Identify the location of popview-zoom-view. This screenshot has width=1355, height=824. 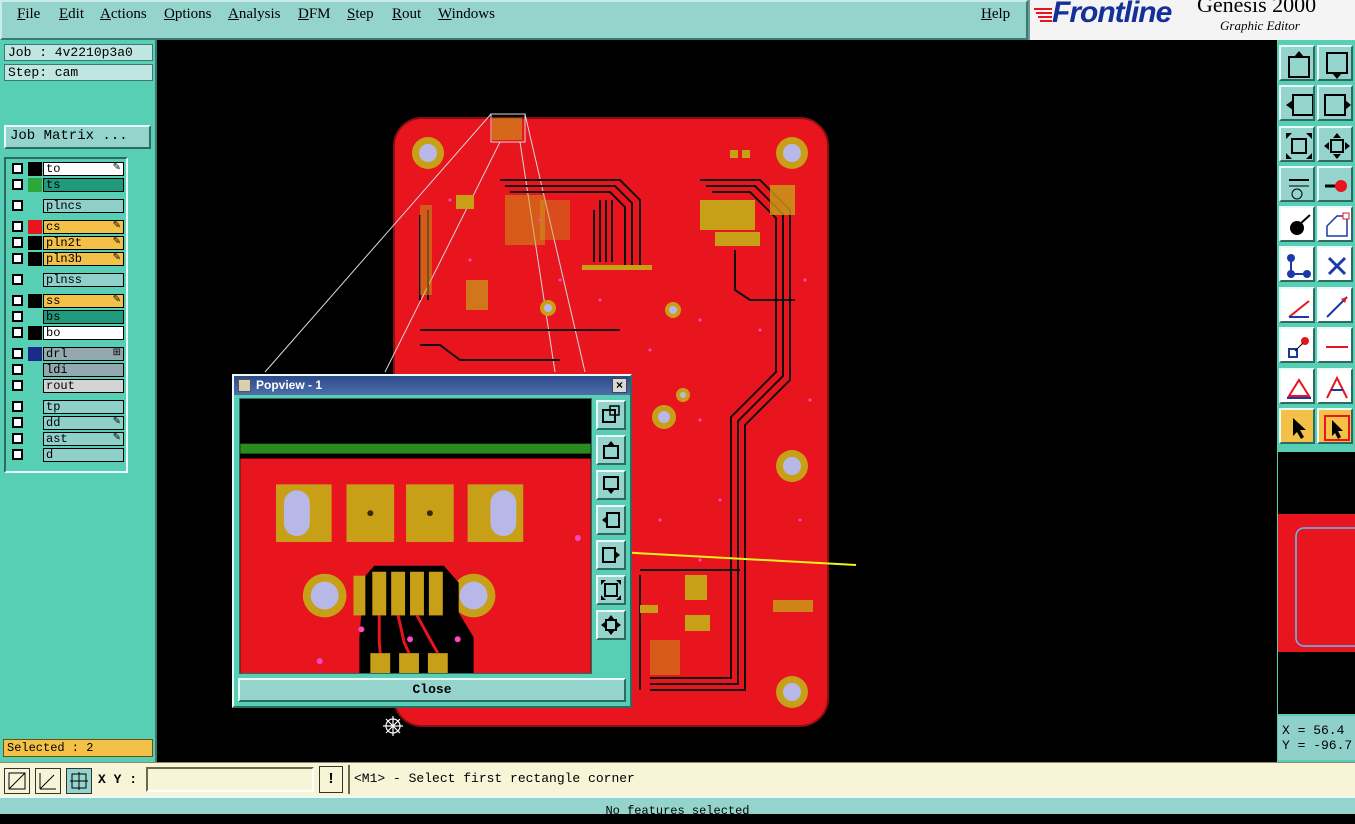
(415, 536).